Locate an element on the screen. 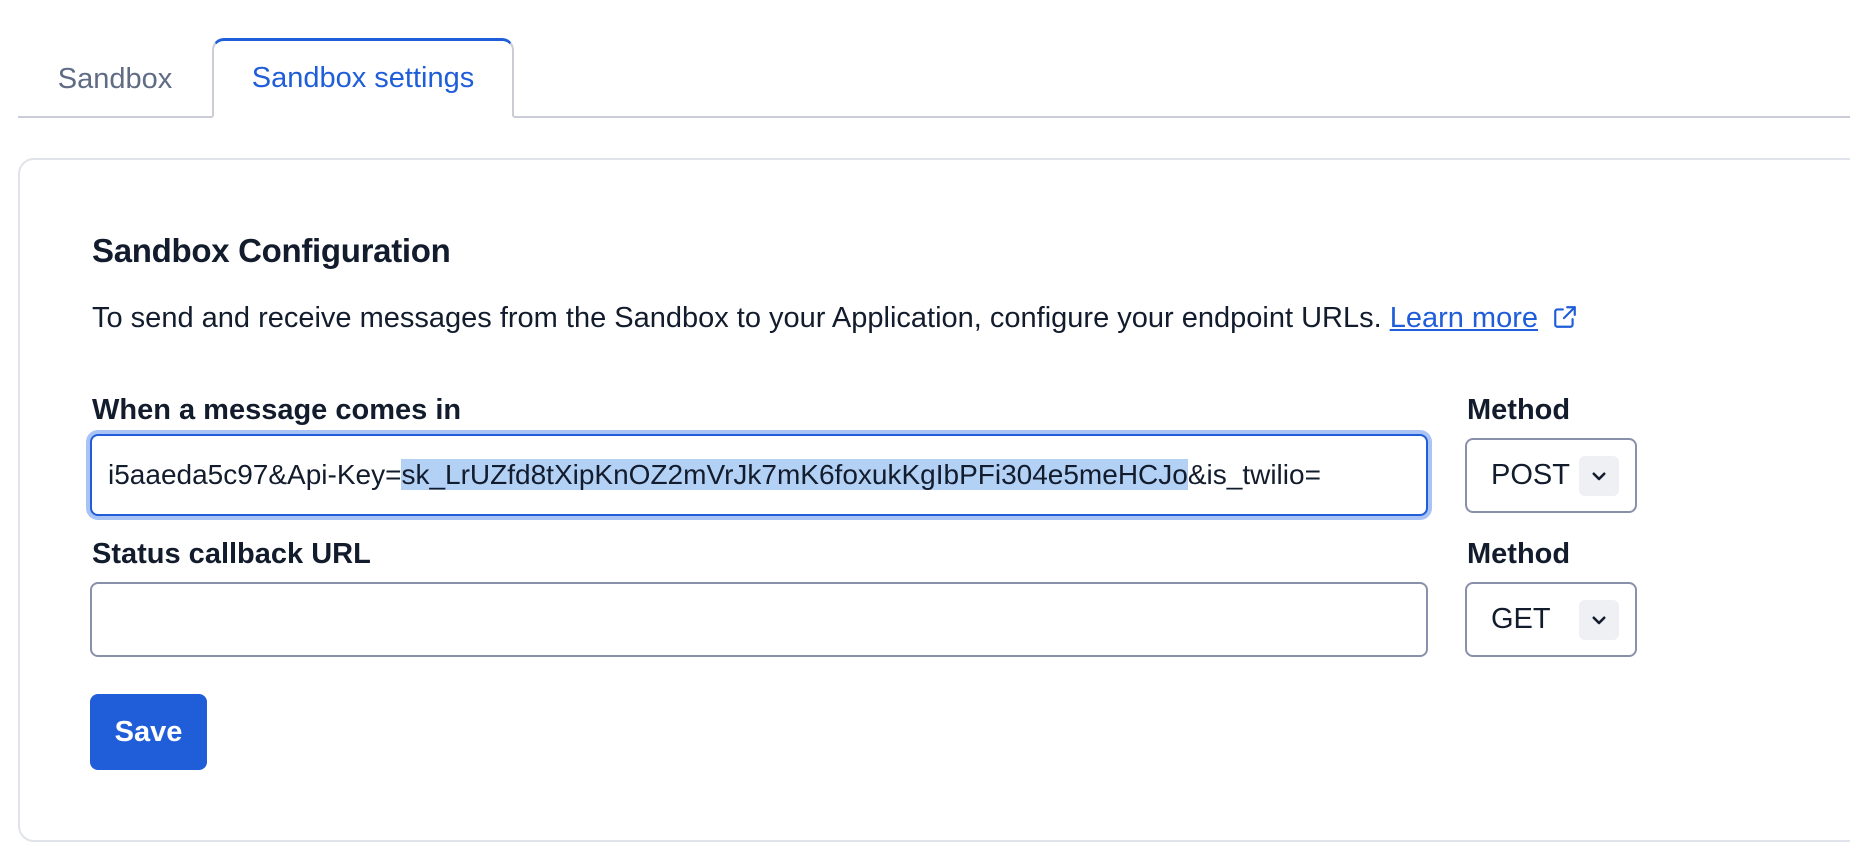 This screenshot has width=1850, height=858. incoming-url-value-before: i5aaeda5c97&Api-Key= is located at coordinates (255, 474).